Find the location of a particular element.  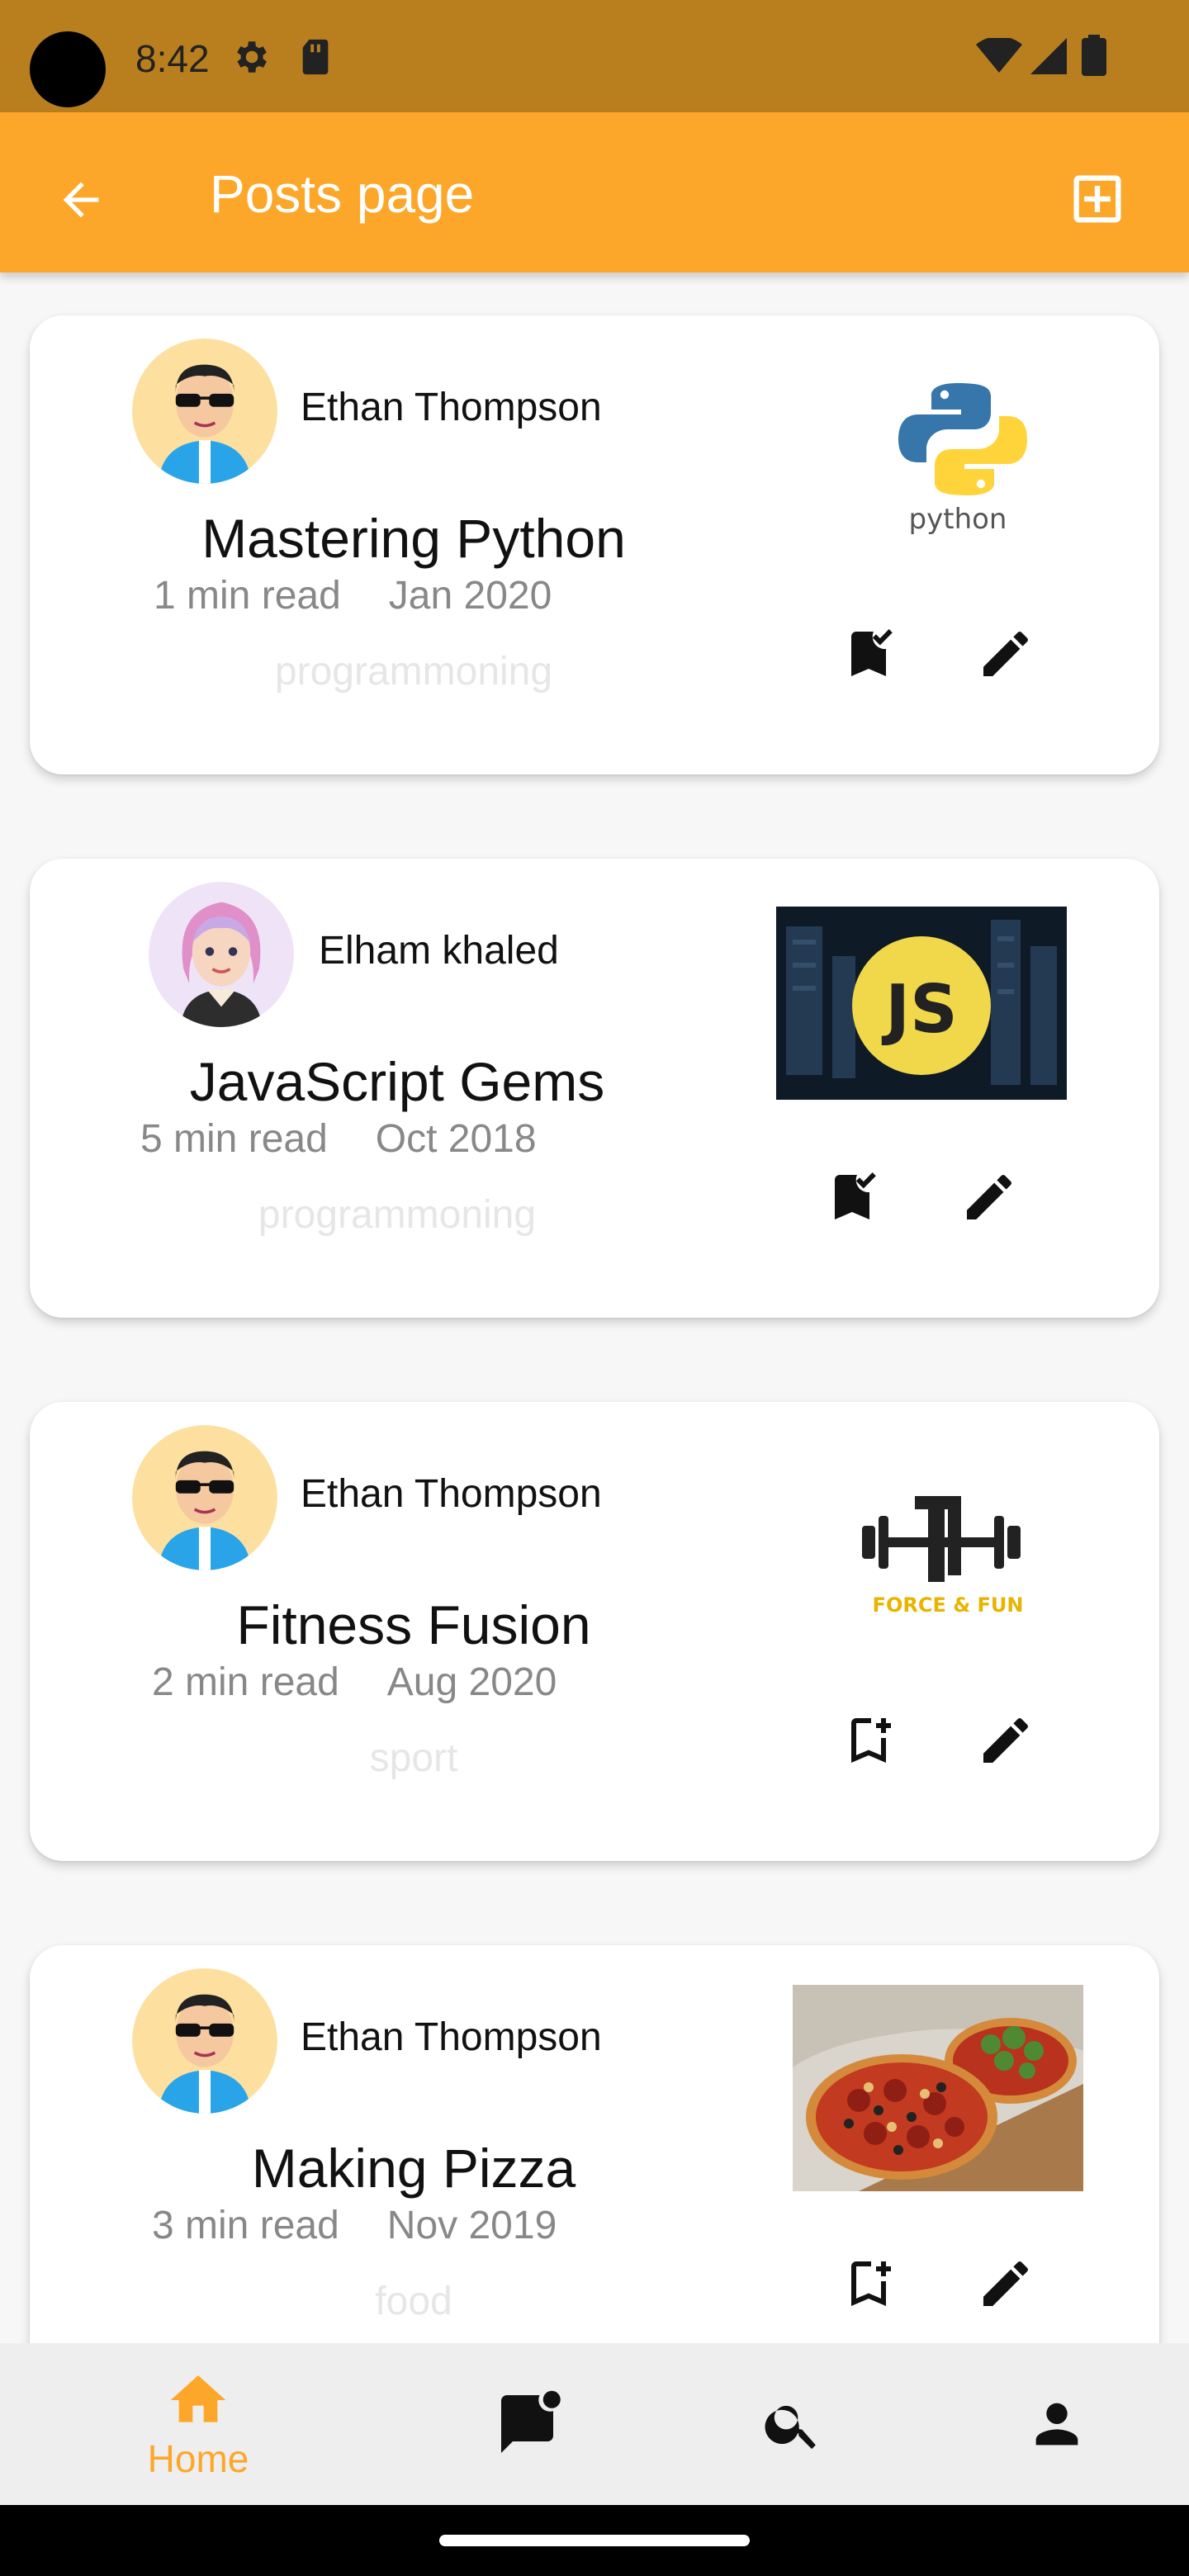

nav-profile is located at coordinates (1048, 2424).